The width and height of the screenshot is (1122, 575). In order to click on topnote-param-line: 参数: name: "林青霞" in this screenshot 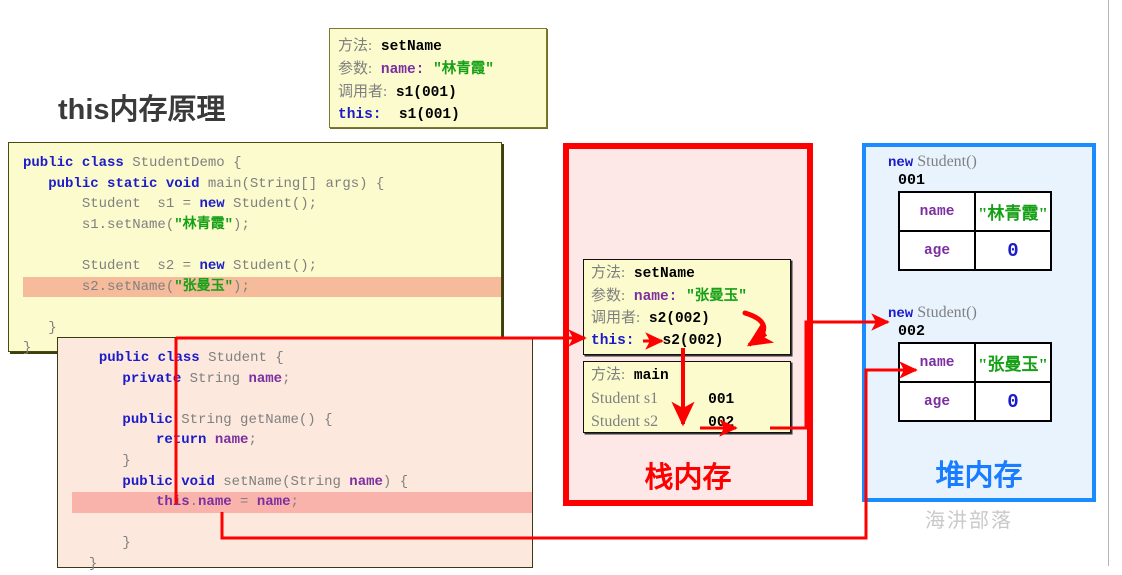, I will do `click(438, 69)`.